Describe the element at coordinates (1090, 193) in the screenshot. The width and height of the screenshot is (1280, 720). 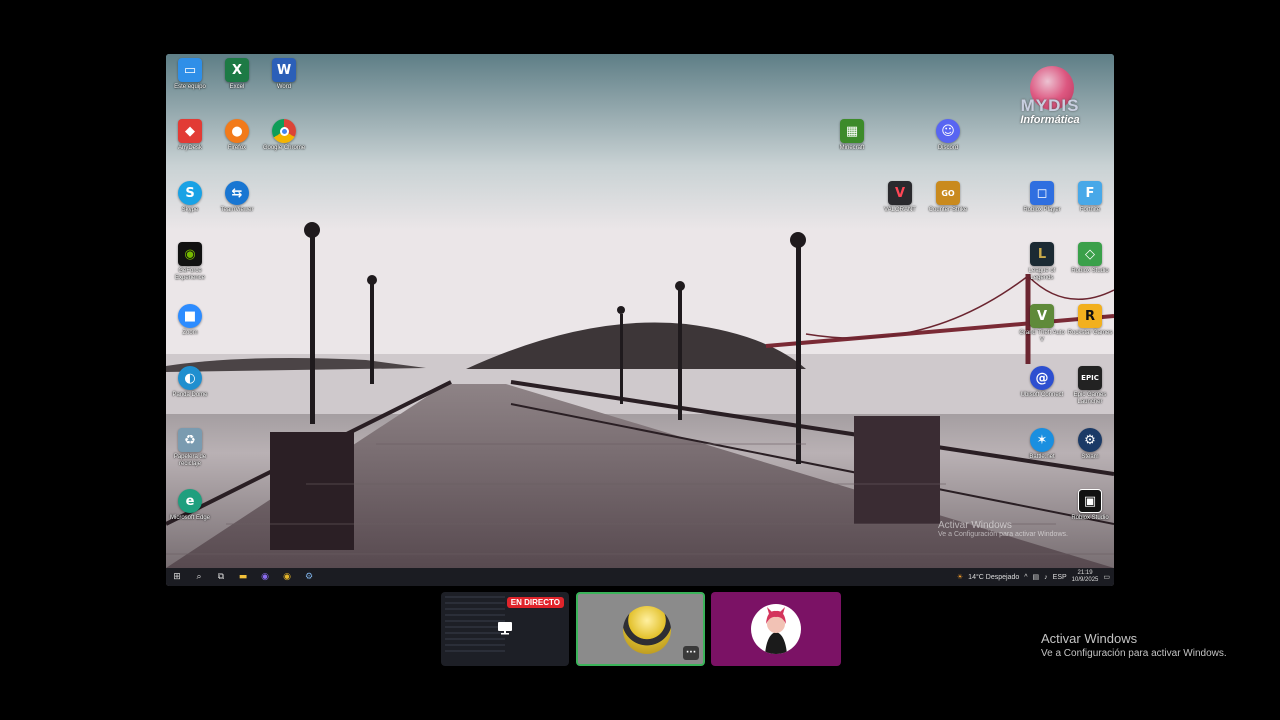
I see `fortnite-icon: F` at that location.